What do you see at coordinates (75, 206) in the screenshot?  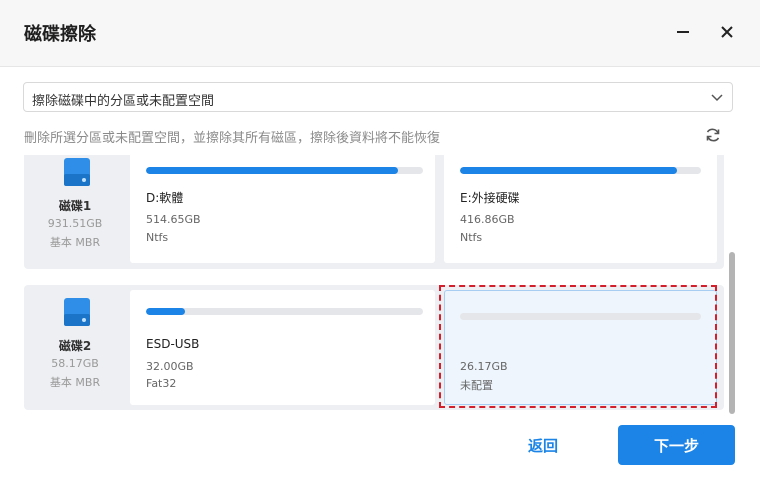 I see `disk-name: 磁碟1` at bounding box center [75, 206].